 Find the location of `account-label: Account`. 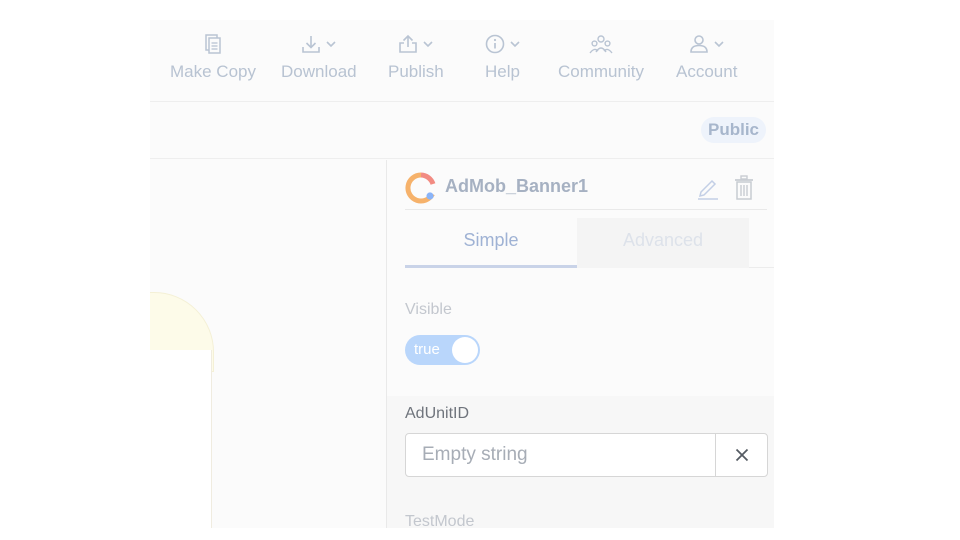

account-label: Account is located at coordinates (707, 71).